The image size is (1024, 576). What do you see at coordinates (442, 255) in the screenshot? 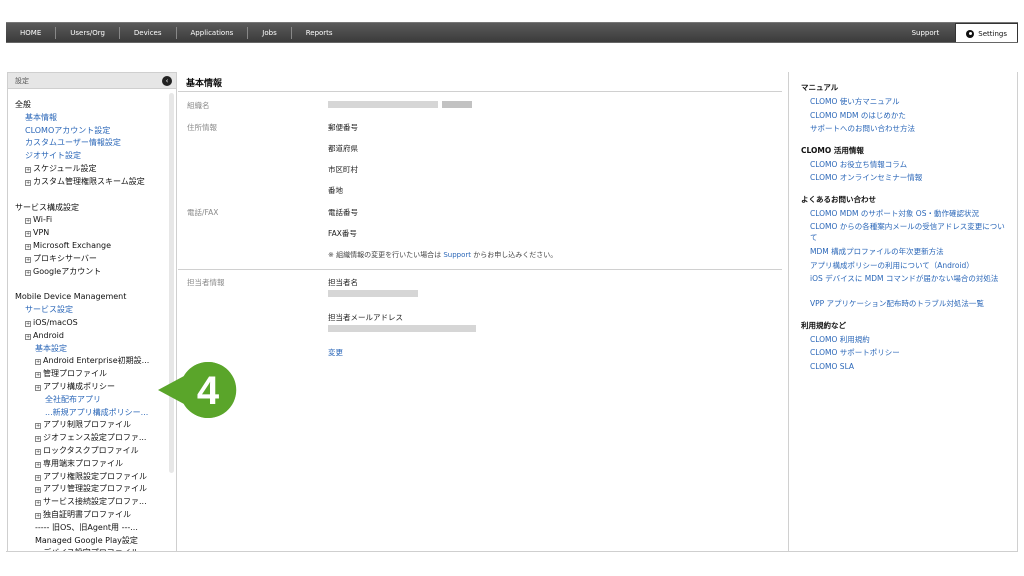
I see `support-note: ※ 組織情報の変更を行いたい場合は Support からお申し込みください。` at bounding box center [442, 255].